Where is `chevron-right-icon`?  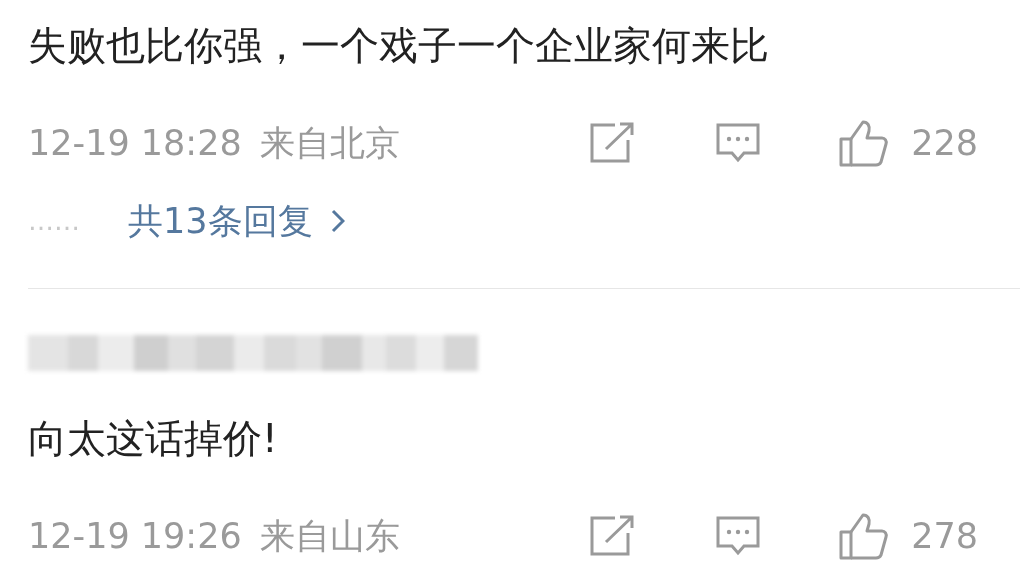
chevron-right-icon is located at coordinates (337, 221).